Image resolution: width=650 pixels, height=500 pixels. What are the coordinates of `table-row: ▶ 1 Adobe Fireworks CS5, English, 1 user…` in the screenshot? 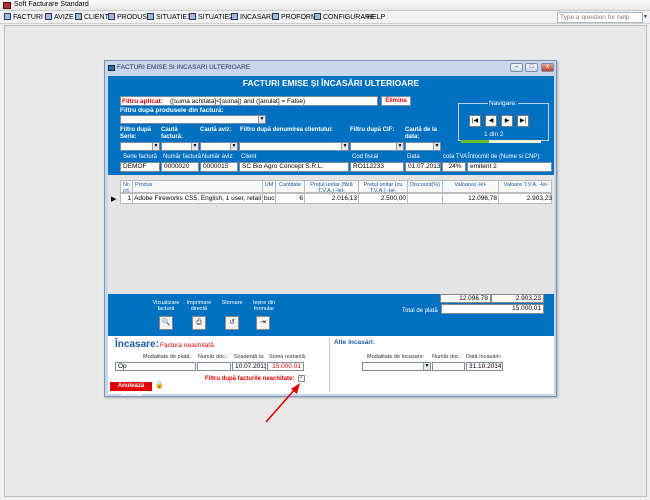 It's located at (332, 198).